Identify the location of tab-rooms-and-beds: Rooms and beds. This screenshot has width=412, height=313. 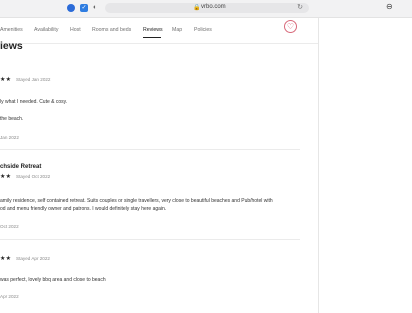
(111, 30).